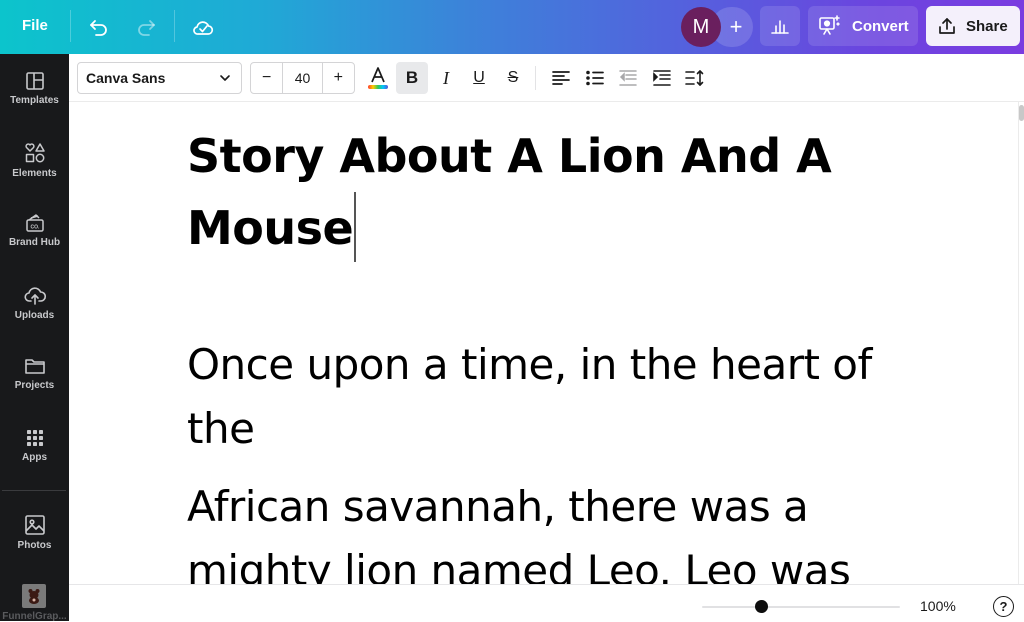 The height and width of the screenshot is (622, 1024). What do you see at coordinates (266, 78) in the screenshot?
I see `decrease-font-size-button: −` at bounding box center [266, 78].